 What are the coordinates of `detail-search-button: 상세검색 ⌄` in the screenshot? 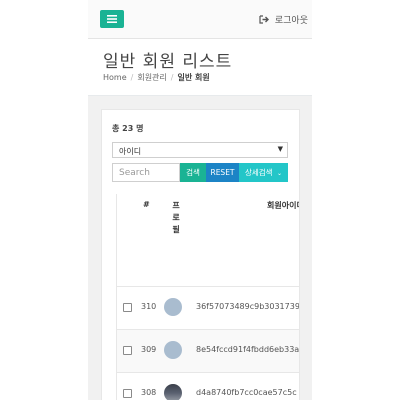 It's located at (263, 172).